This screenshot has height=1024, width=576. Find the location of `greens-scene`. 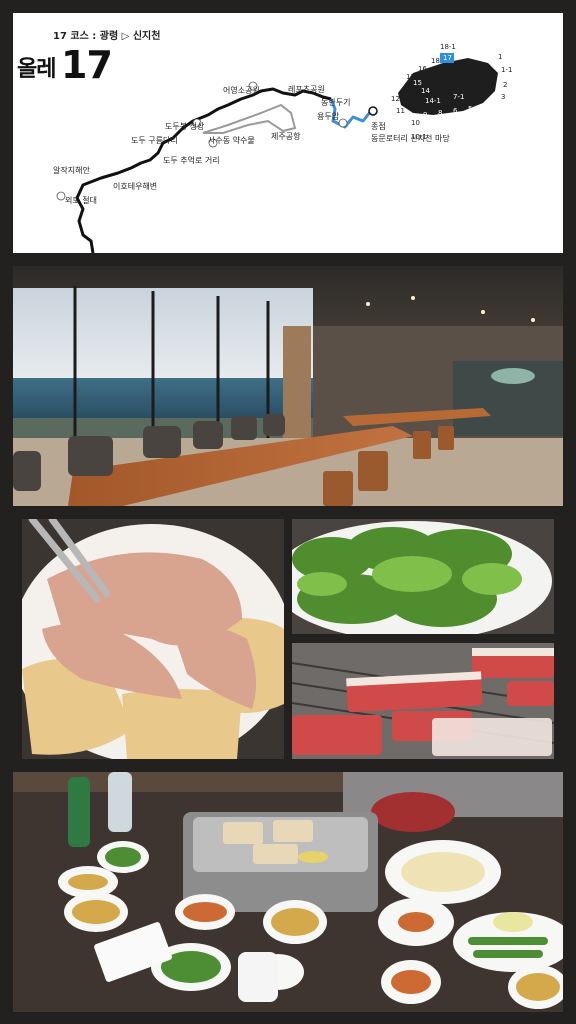

greens-scene is located at coordinates (423, 576).